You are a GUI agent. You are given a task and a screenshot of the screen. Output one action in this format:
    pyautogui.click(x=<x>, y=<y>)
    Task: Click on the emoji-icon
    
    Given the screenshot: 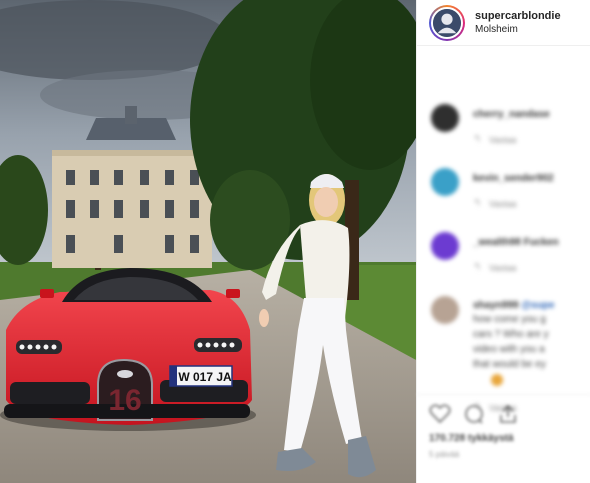 What is the action you would take?
    pyautogui.click(x=497, y=380)
    